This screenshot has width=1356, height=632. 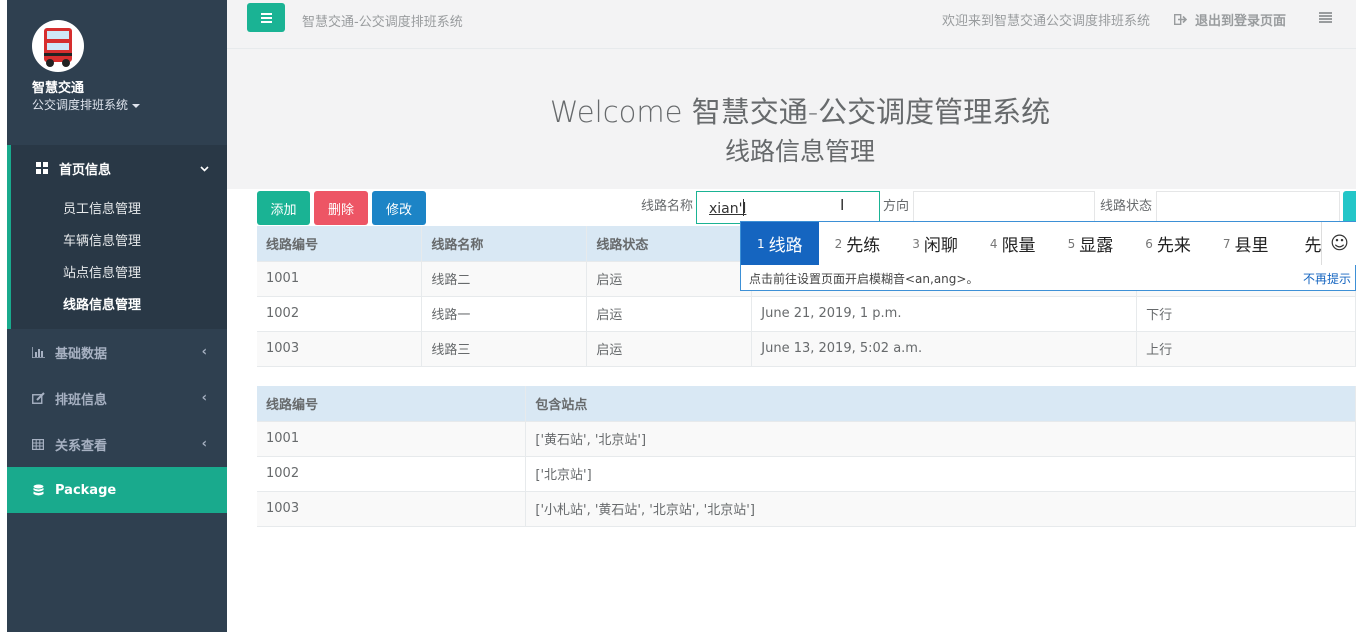 What do you see at coordinates (1241, 21) in the screenshot?
I see `logout-label: 退出到登录页面` at bounding box center [1241, 21].